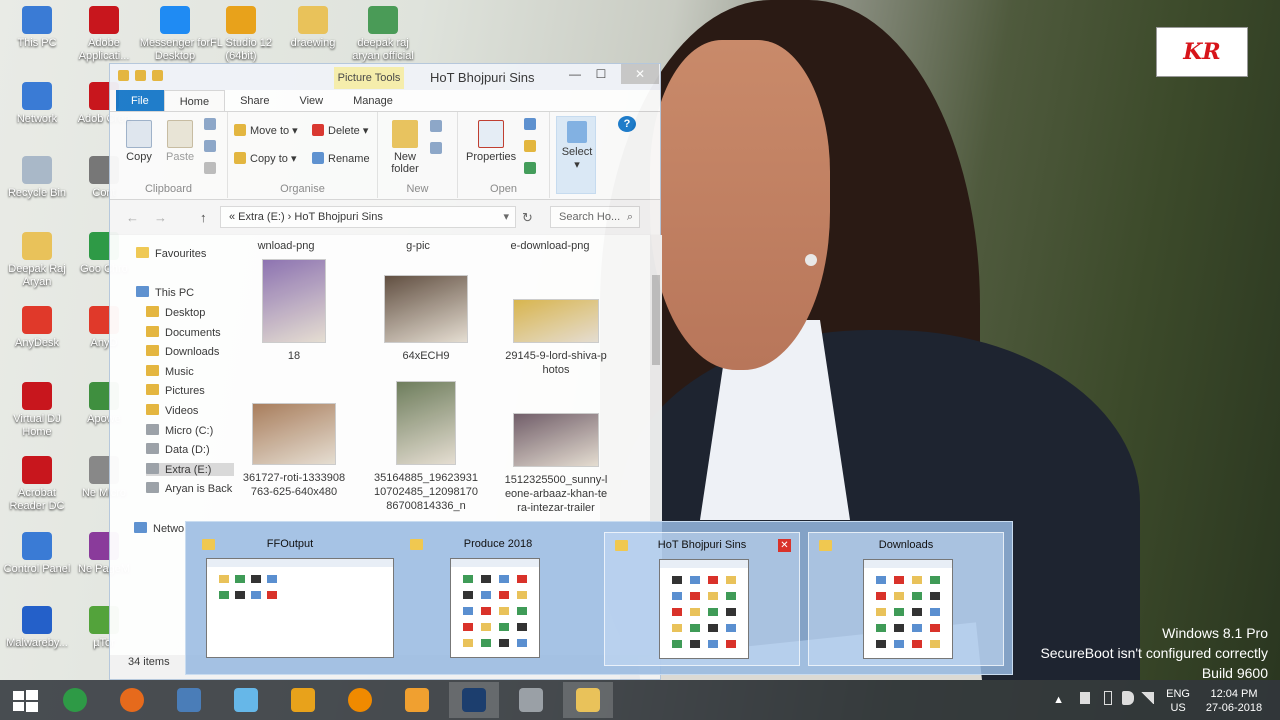 This screenshot has height=720, width=1280. What do you see at coordinates (132, 217) in the screenshot?
I see `back-arrow-icon: ←` at bounding box center [132, 217].